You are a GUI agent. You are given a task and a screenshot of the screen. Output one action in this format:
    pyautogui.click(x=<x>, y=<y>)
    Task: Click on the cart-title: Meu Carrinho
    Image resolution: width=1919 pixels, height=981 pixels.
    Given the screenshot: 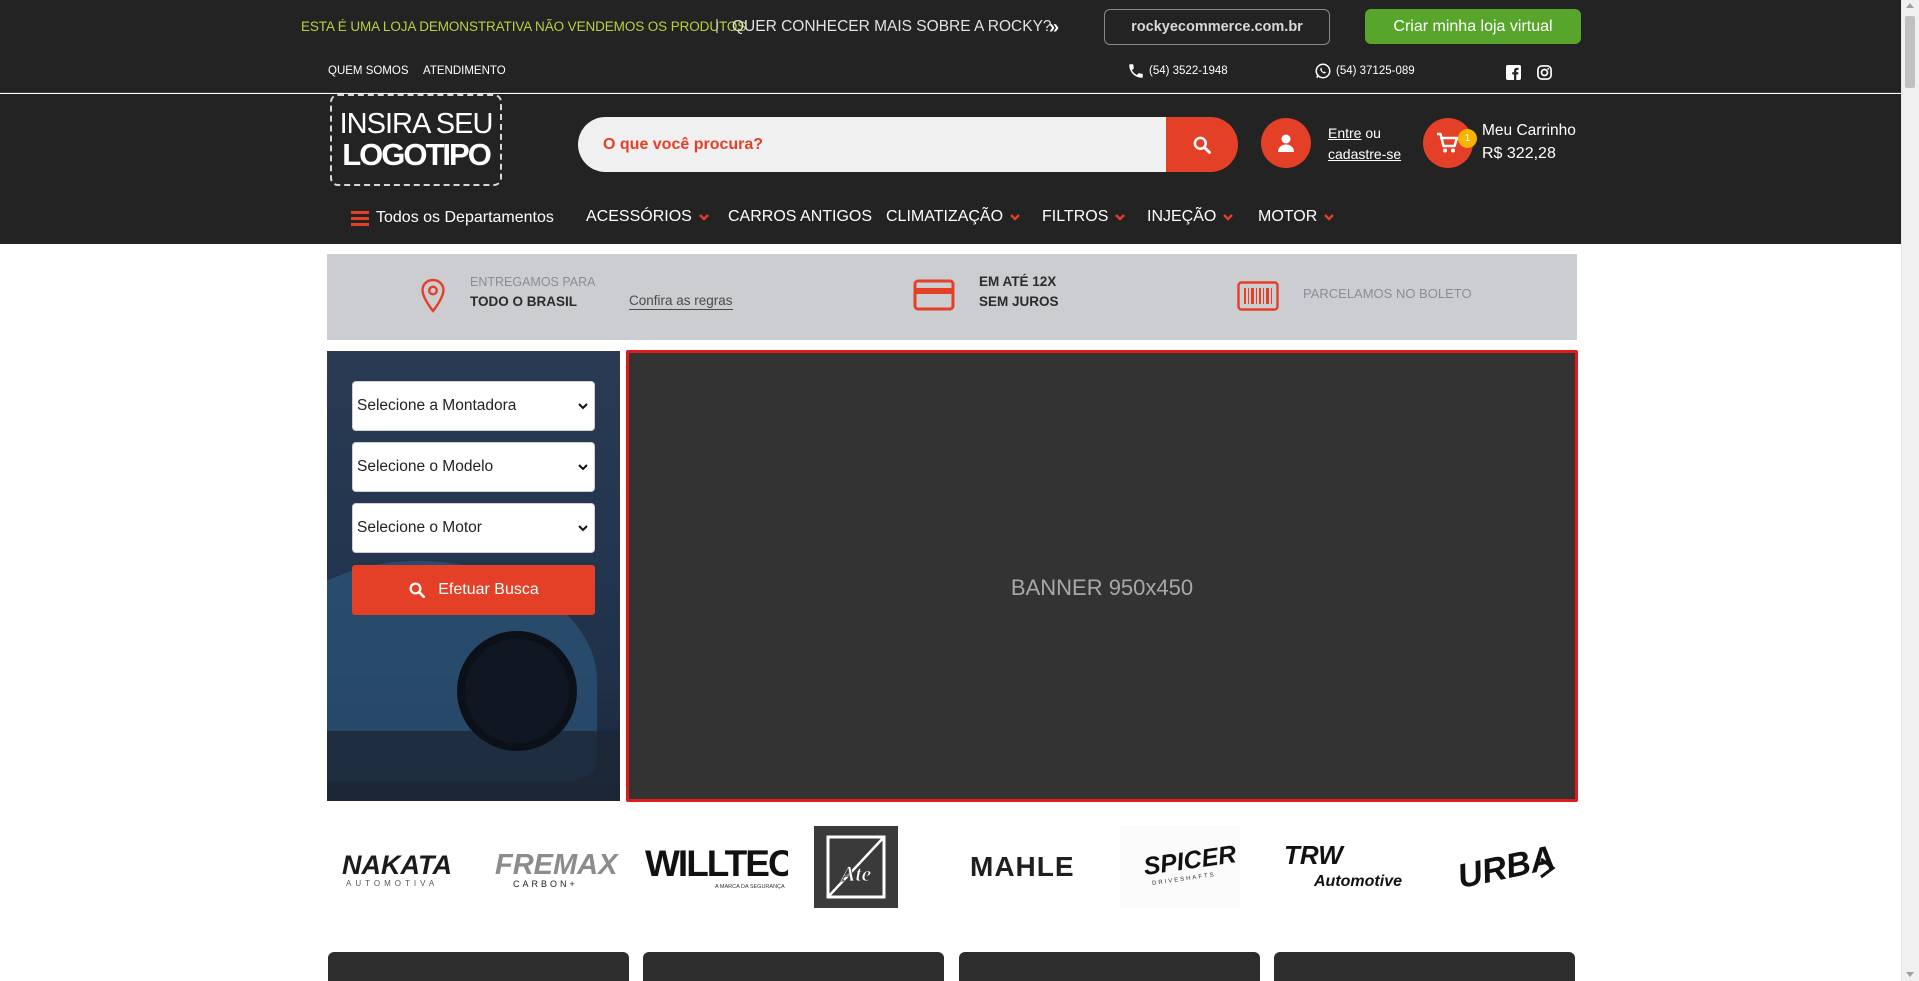 What is the action you would take?
    pyautogui.click(x=1529, y=131)
    